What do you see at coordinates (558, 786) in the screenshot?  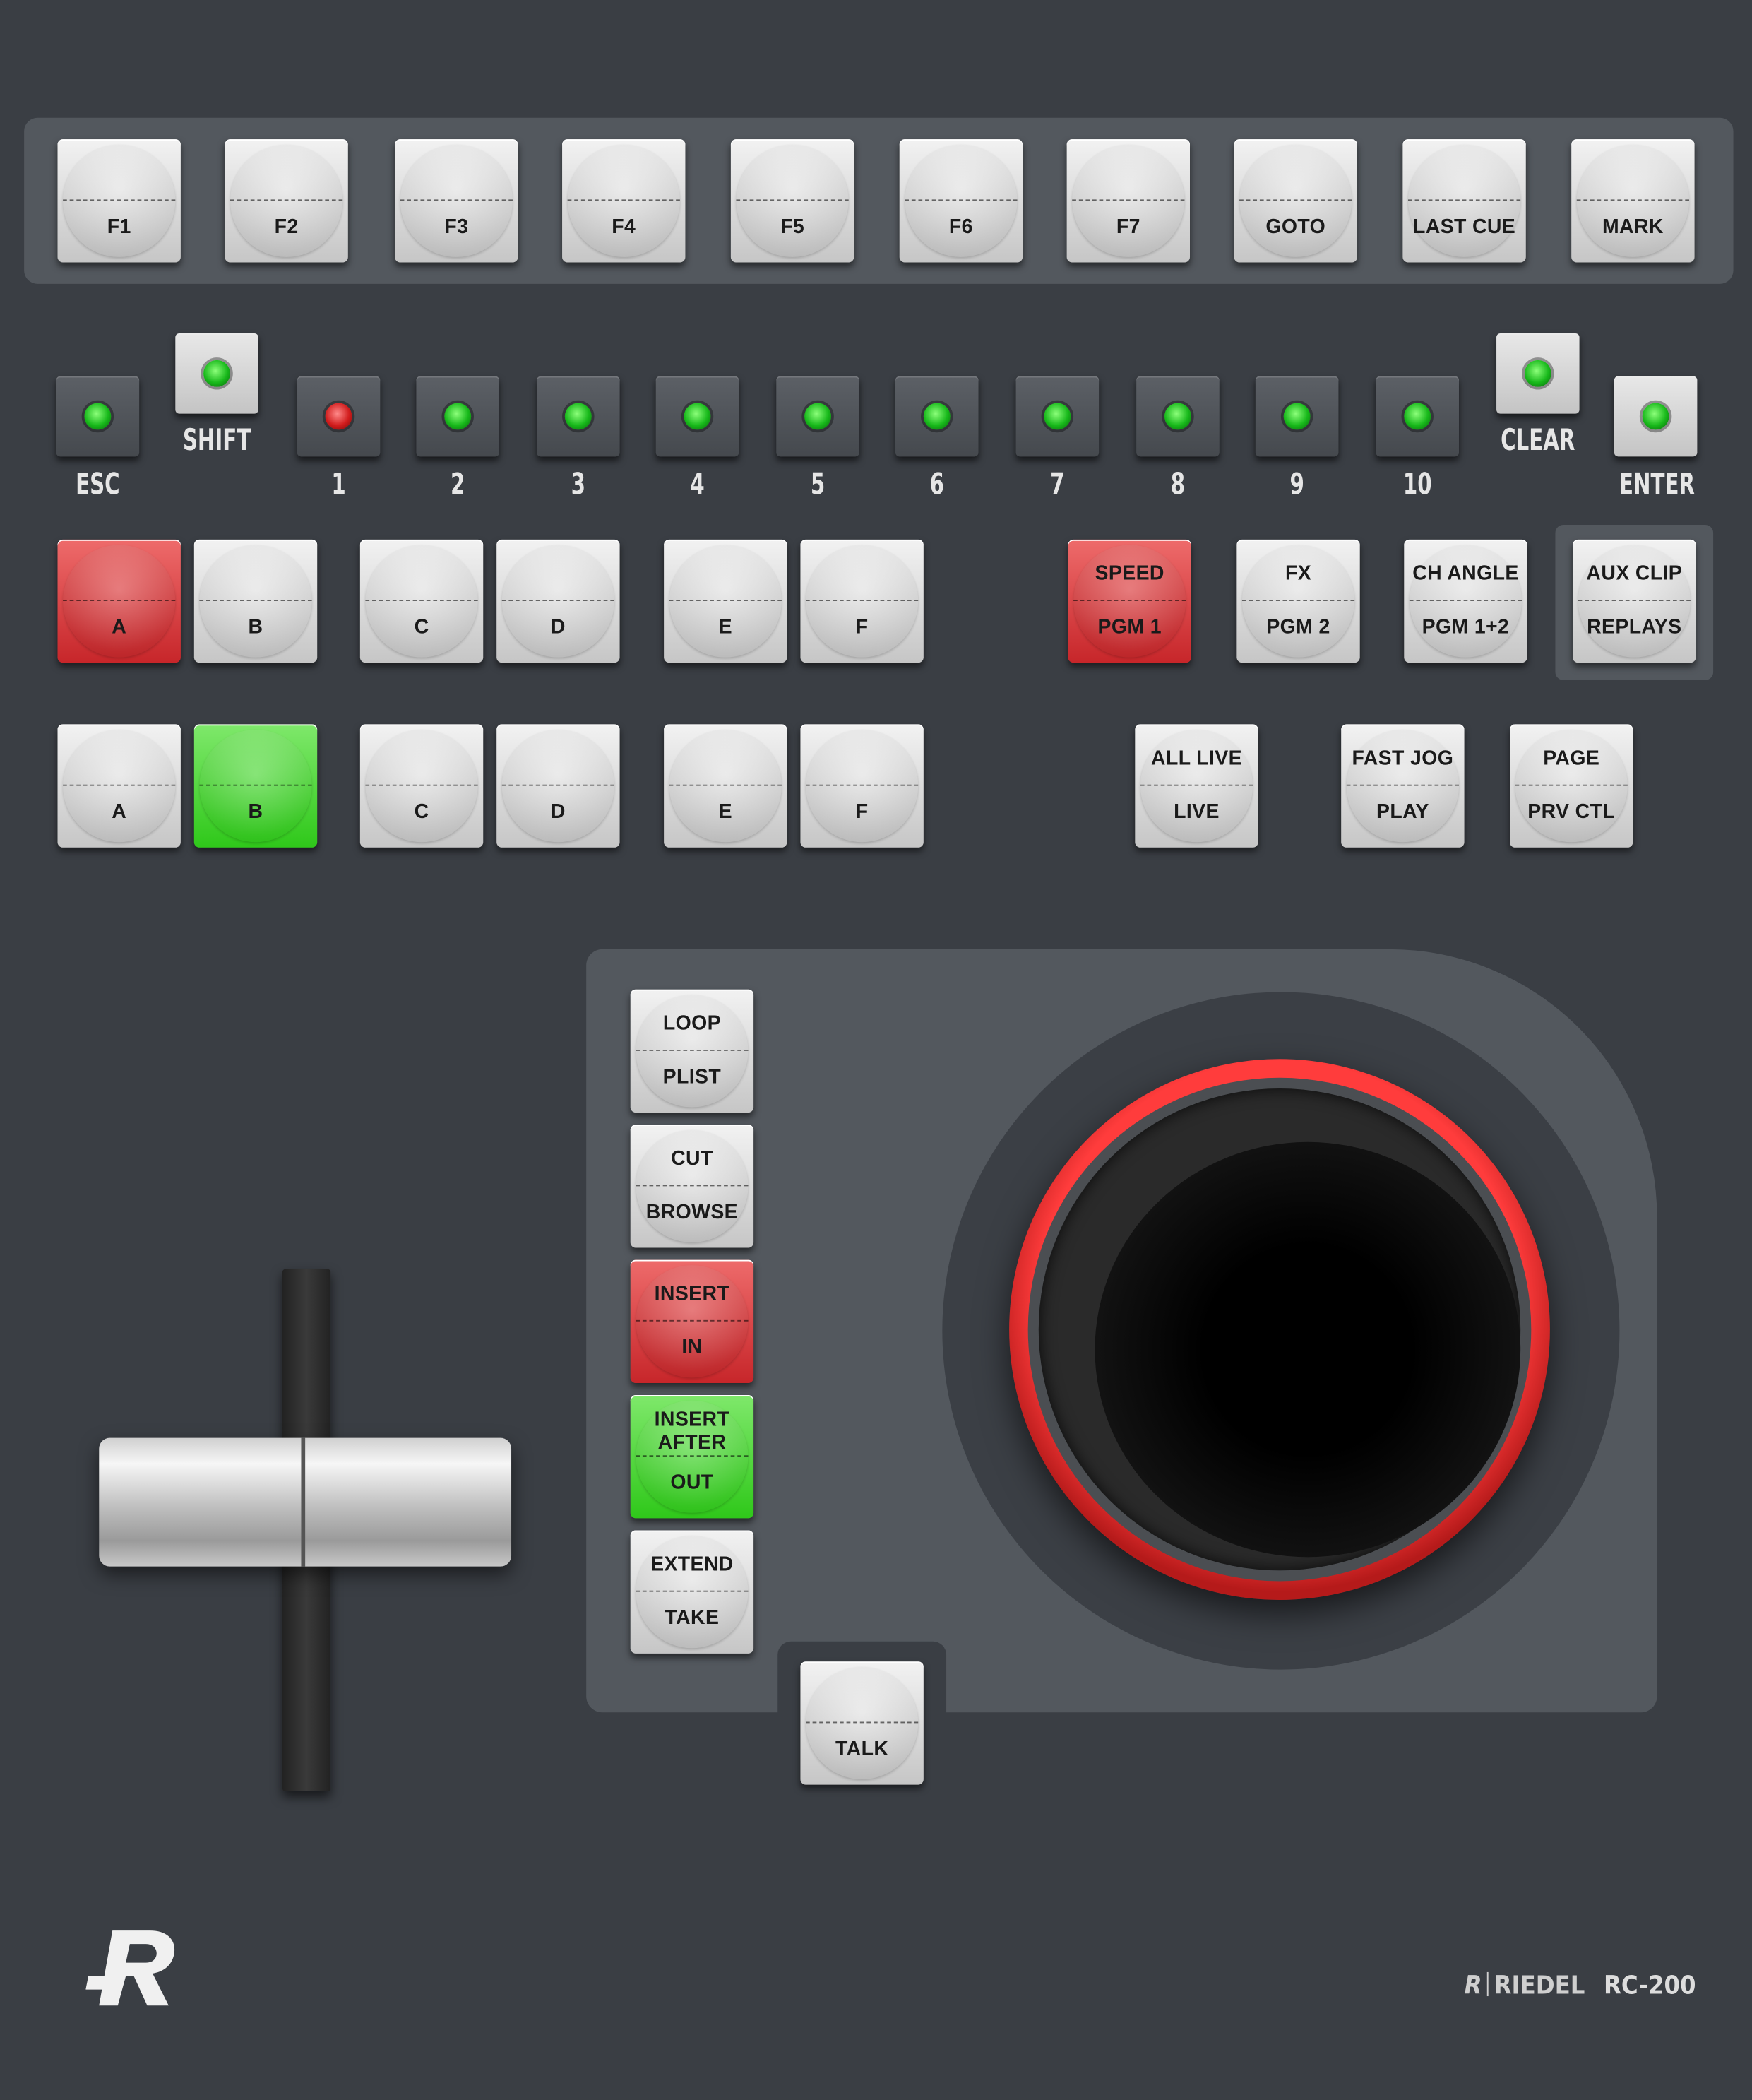 I see `row-b-key-d: D` at bounding box center [558, 786].